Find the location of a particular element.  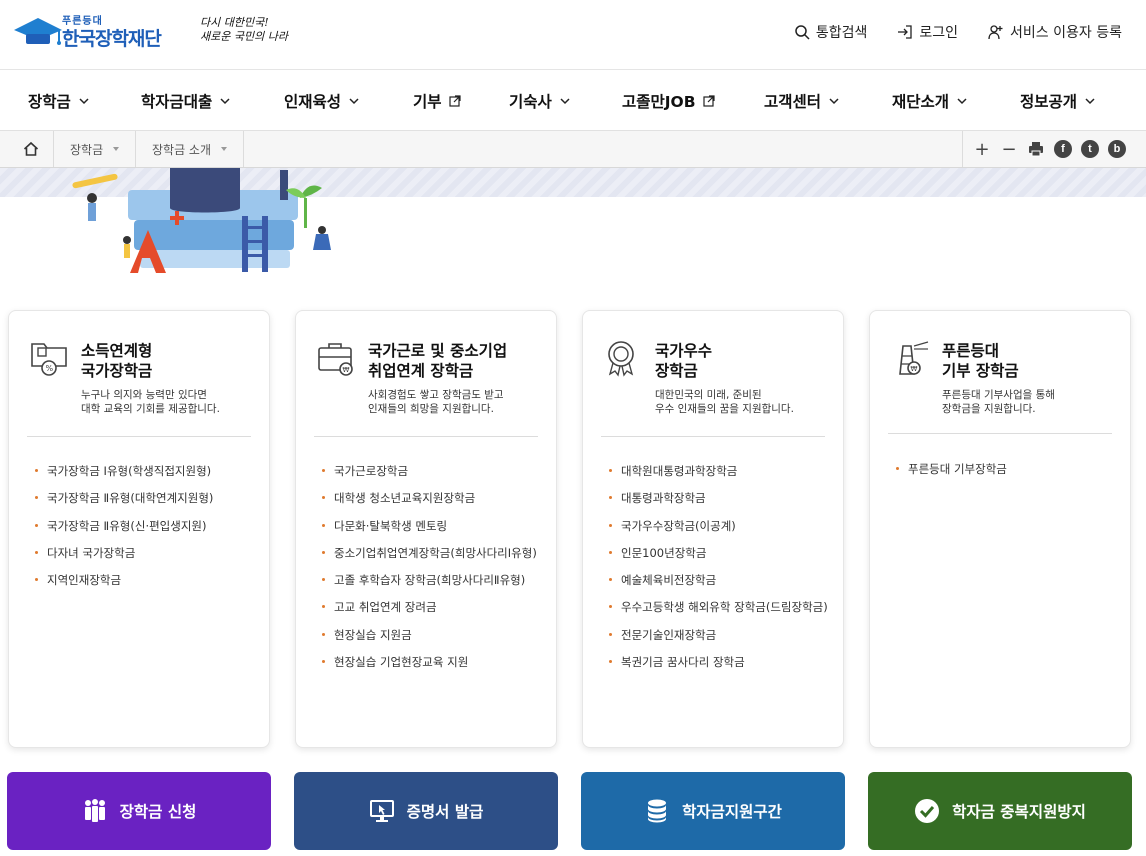

breadcrumb-item-intro: 장학금 소개 is located at coordinates (190, 149).